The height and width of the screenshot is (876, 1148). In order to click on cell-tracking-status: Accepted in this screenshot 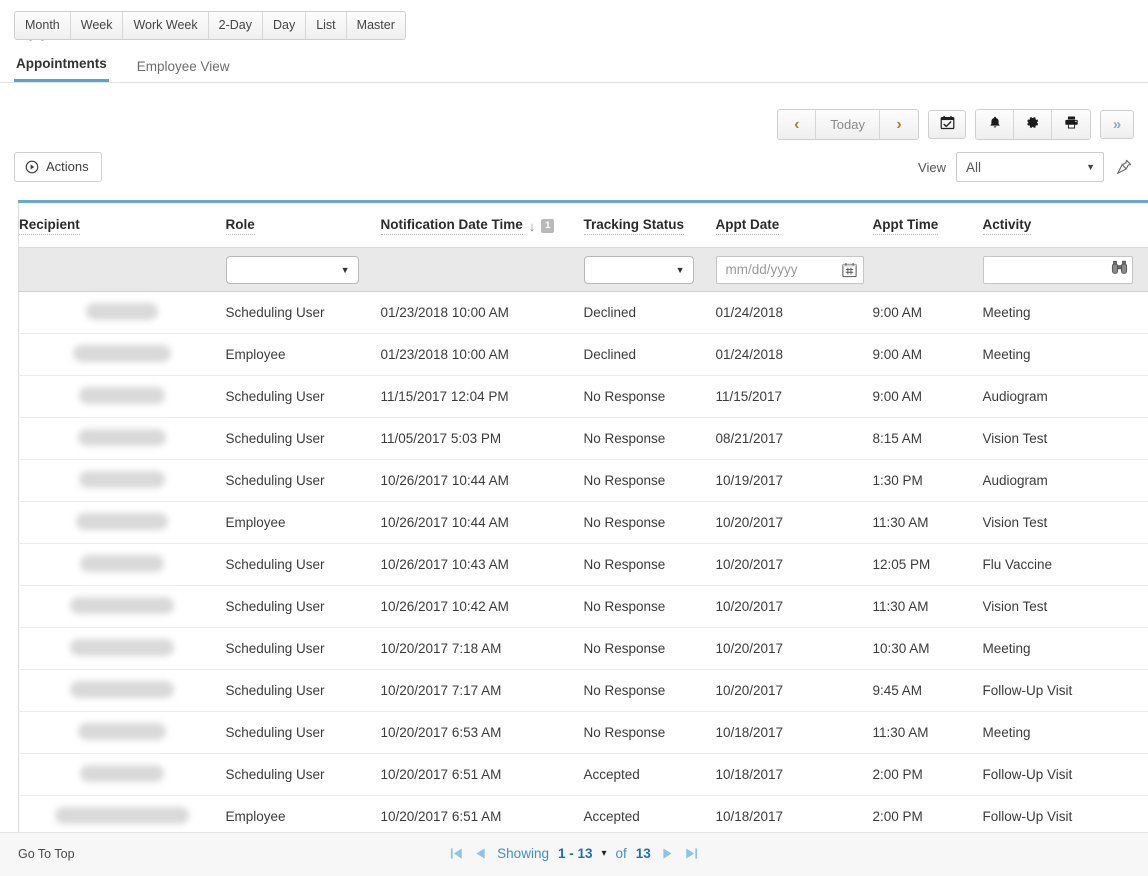, I will do `click(649, 774)`.